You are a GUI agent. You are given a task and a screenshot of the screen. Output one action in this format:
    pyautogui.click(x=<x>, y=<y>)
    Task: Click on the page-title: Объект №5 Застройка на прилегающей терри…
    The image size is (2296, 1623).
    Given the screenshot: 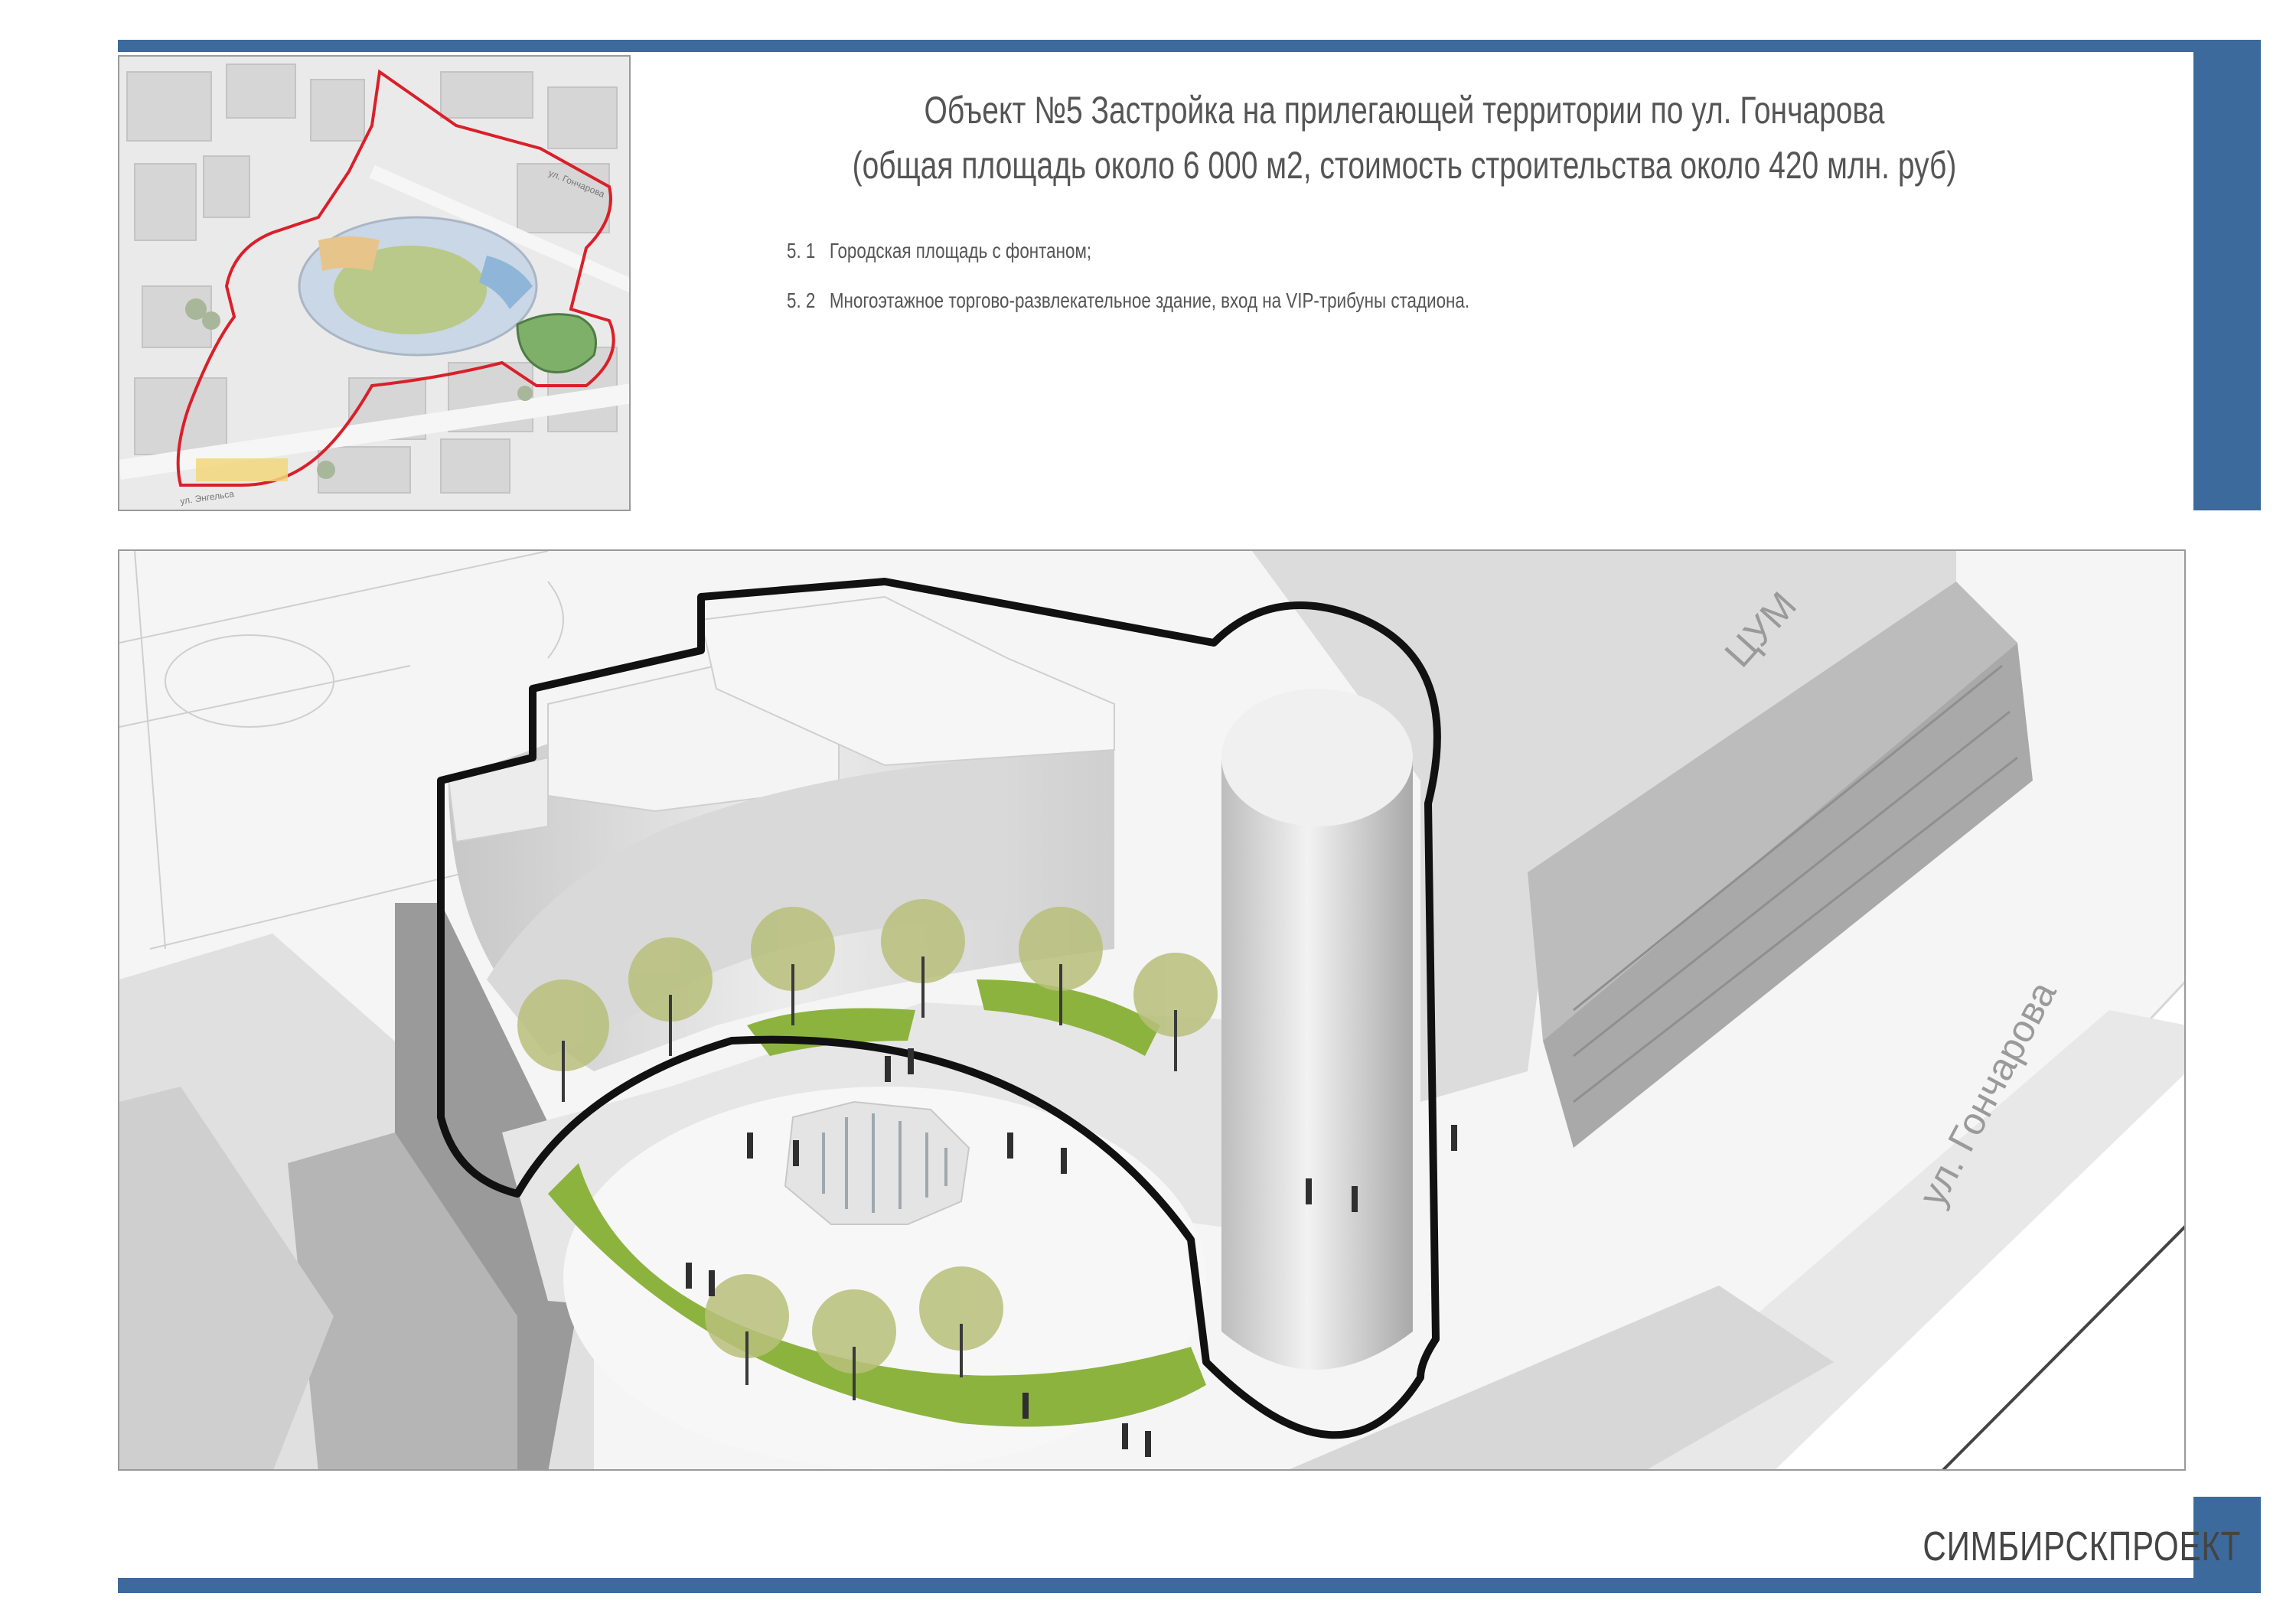 What is the action you would take?
    pyautogui.click(x=1404, y=138)
    